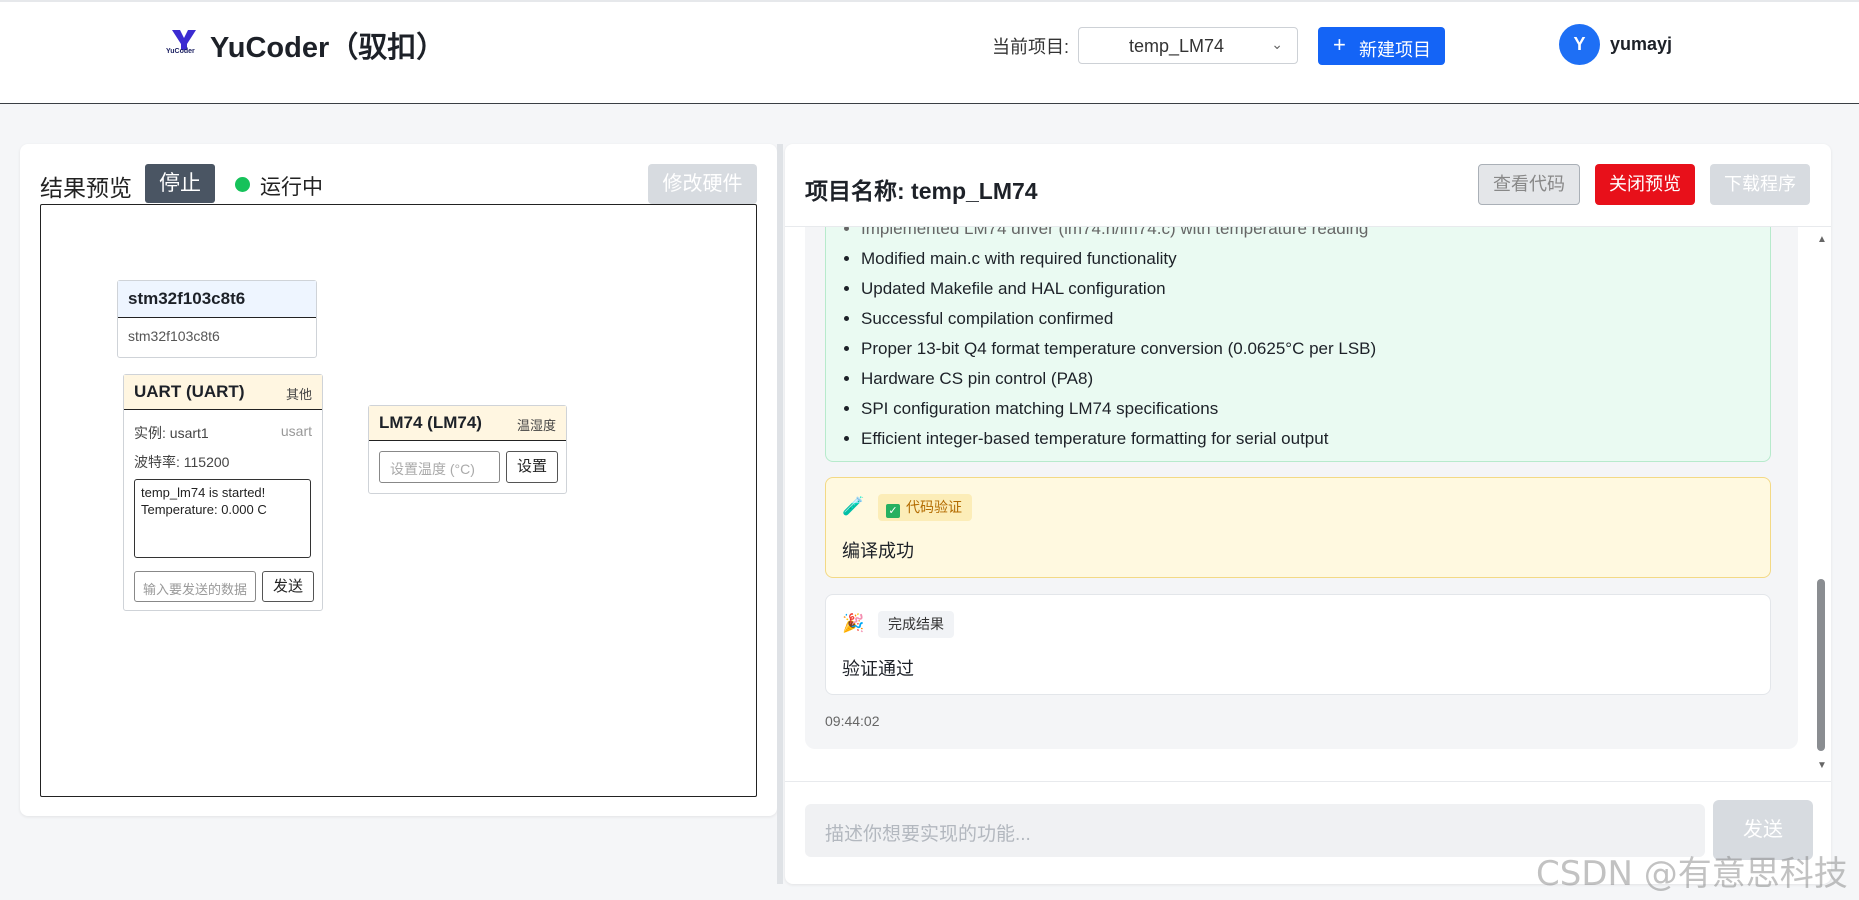 The image size is (1859, 900). Describe the element at coordinates (536, 425) in the screenshot. I see `lm74-category-tag: 温湿度` at that location.